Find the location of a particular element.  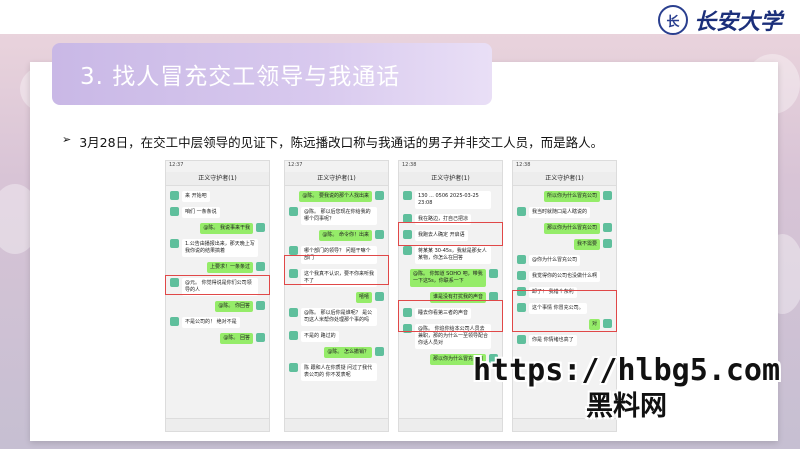

message-bubble: @陈。 怎么撤销？ is located at coordinates (348, 352).